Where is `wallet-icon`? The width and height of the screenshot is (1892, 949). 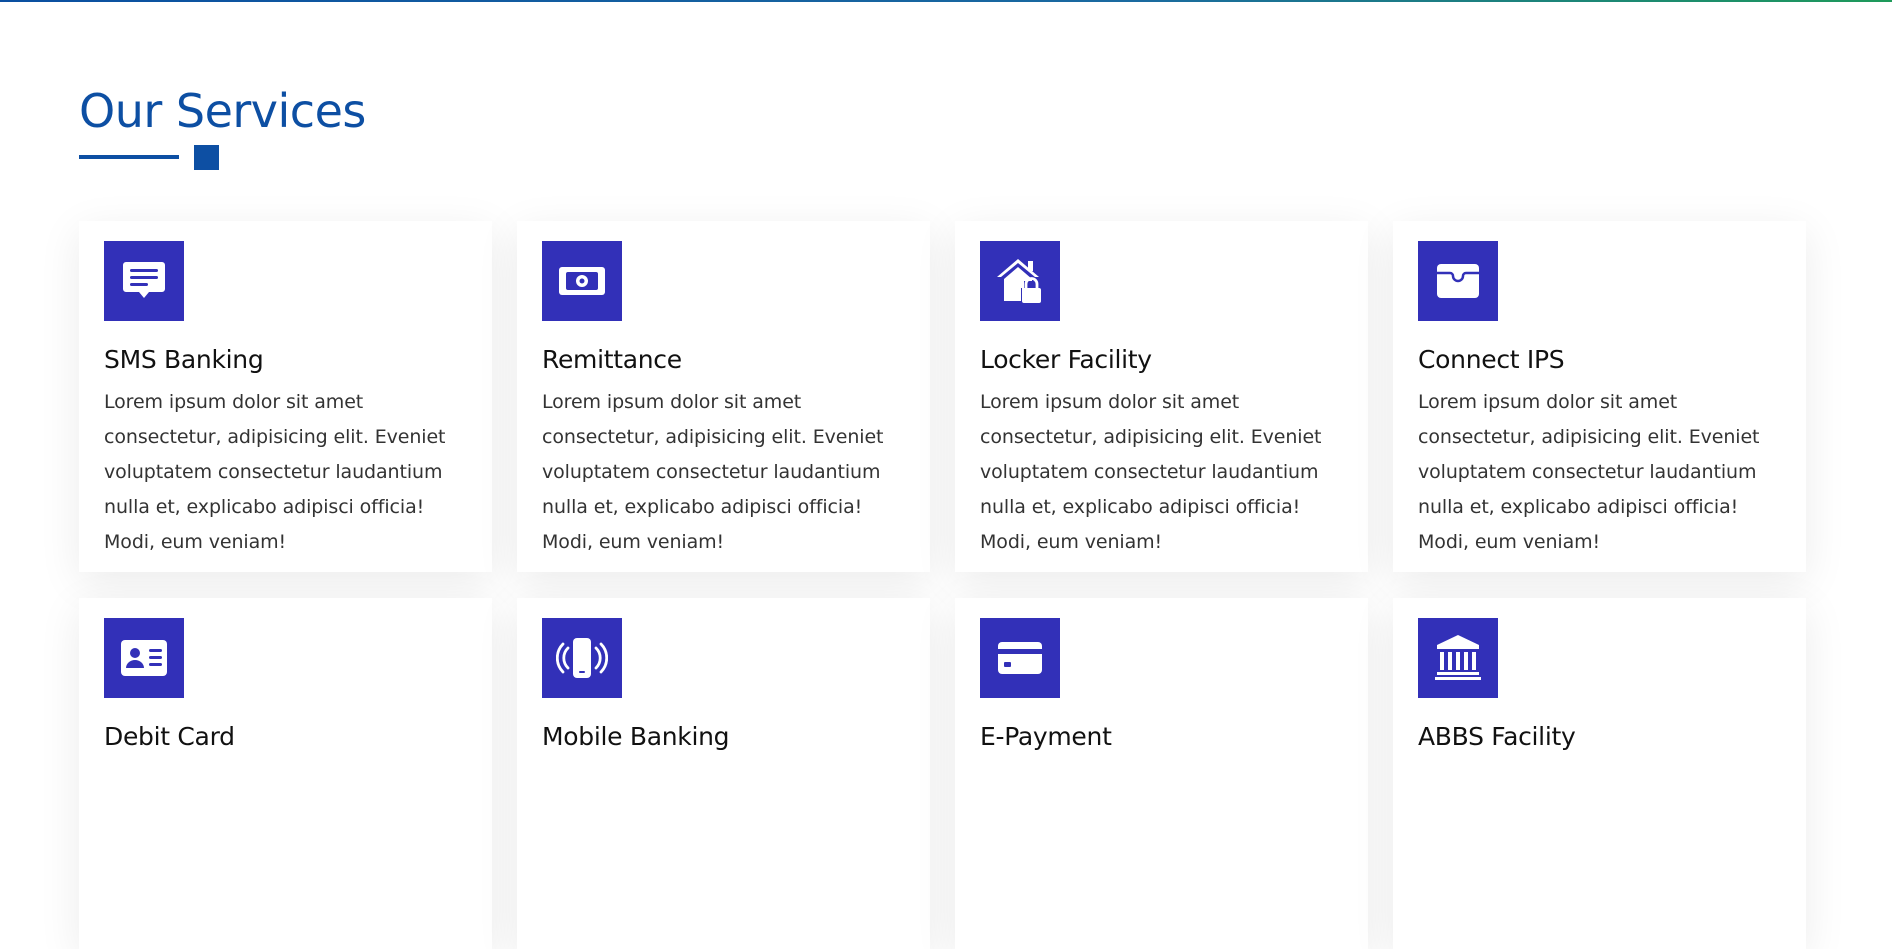
wallet-icon is located at coordinates (1458, 281).